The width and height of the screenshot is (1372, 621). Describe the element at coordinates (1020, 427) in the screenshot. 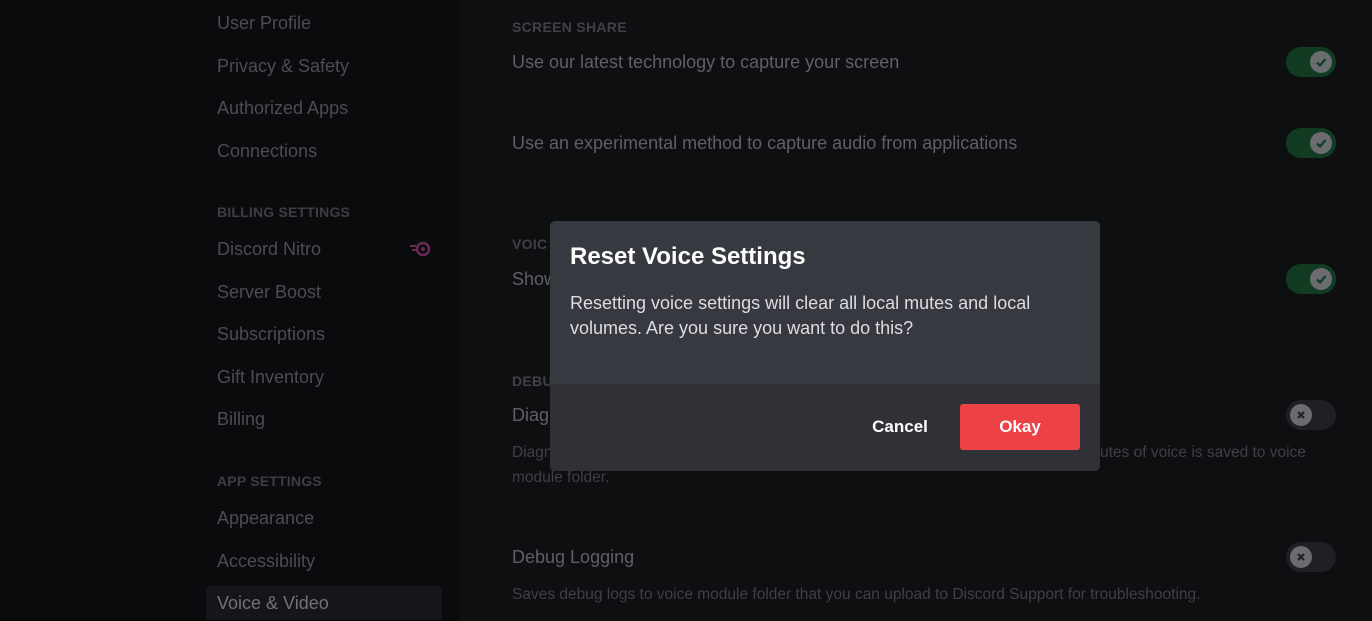

I see `okay-button: Okay` at that location.